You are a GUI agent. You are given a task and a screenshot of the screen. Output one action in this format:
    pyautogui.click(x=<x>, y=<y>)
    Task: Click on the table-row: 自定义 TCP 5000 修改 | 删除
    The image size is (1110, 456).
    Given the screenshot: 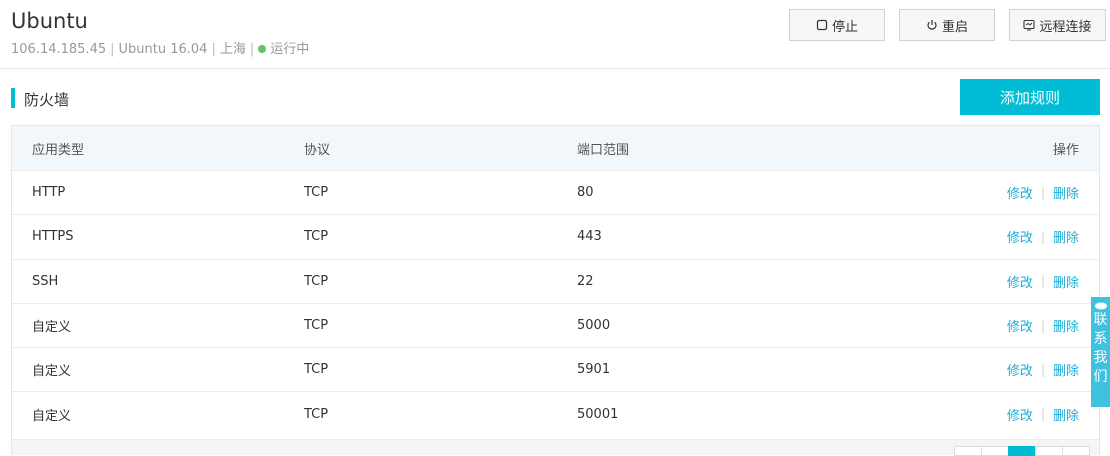 What is the action you would take?
    pyautogui.click(x=555, y=324)
    